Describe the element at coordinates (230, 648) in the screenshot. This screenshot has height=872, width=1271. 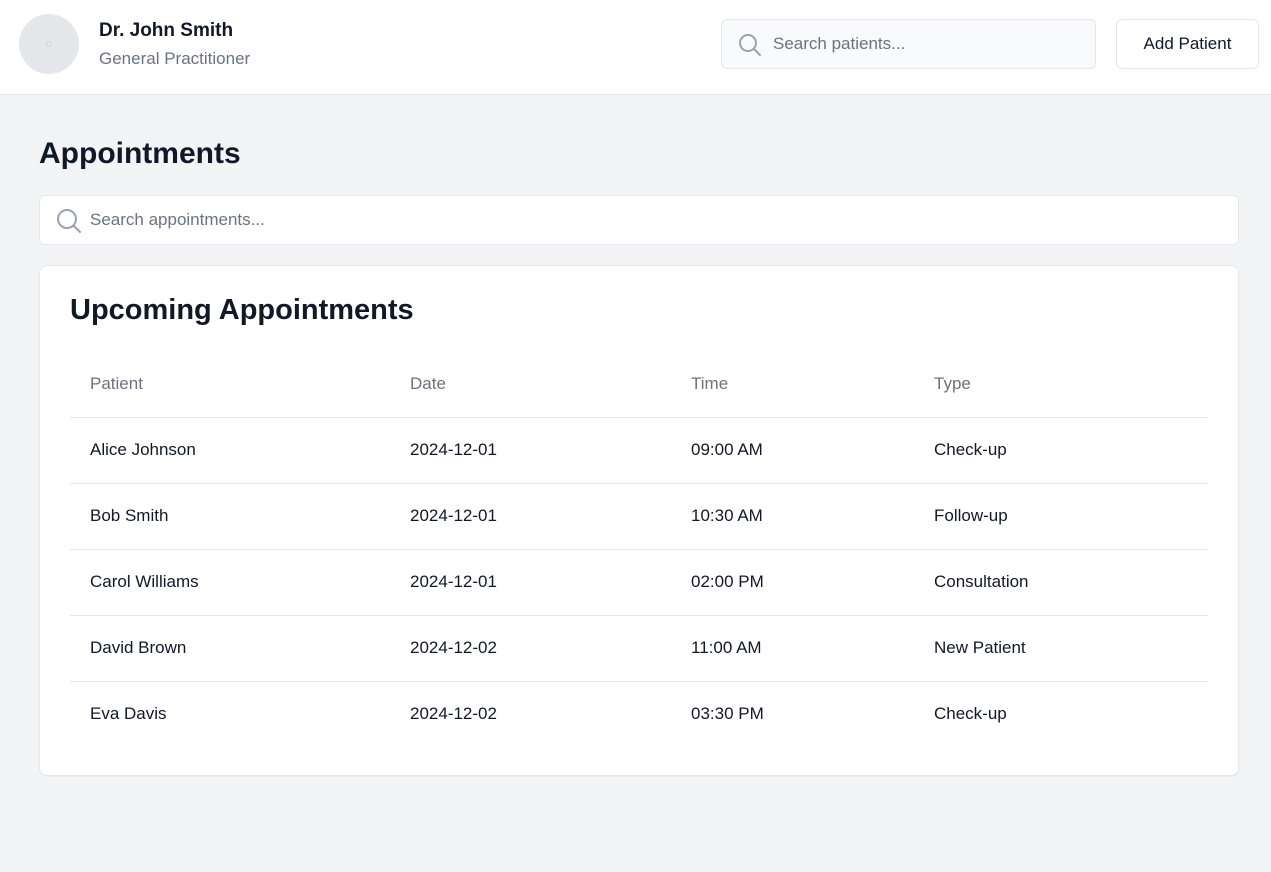
I see `cell-patient: David Brown` at that location.